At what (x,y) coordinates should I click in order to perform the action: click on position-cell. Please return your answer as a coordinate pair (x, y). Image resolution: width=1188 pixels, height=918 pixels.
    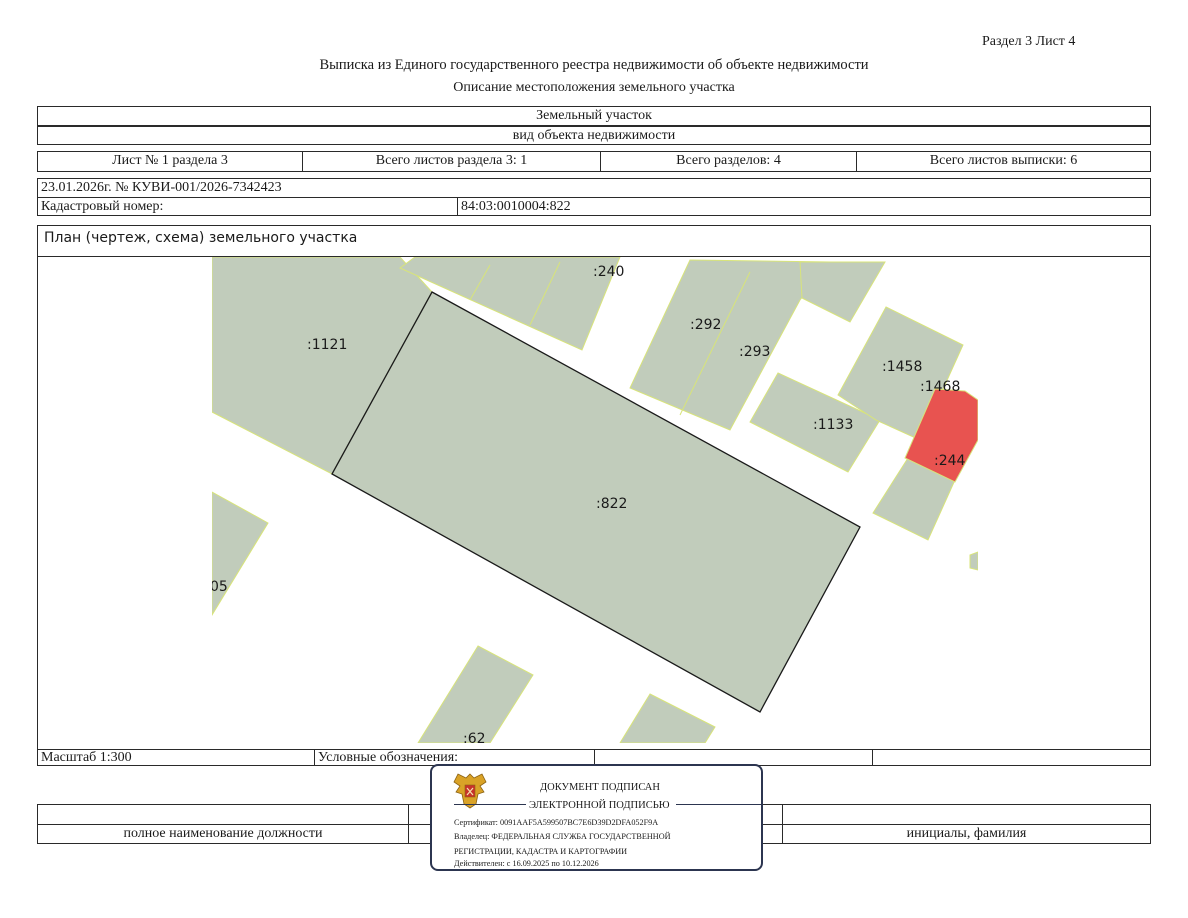
    Looking at the image, I should click on (223, 814).